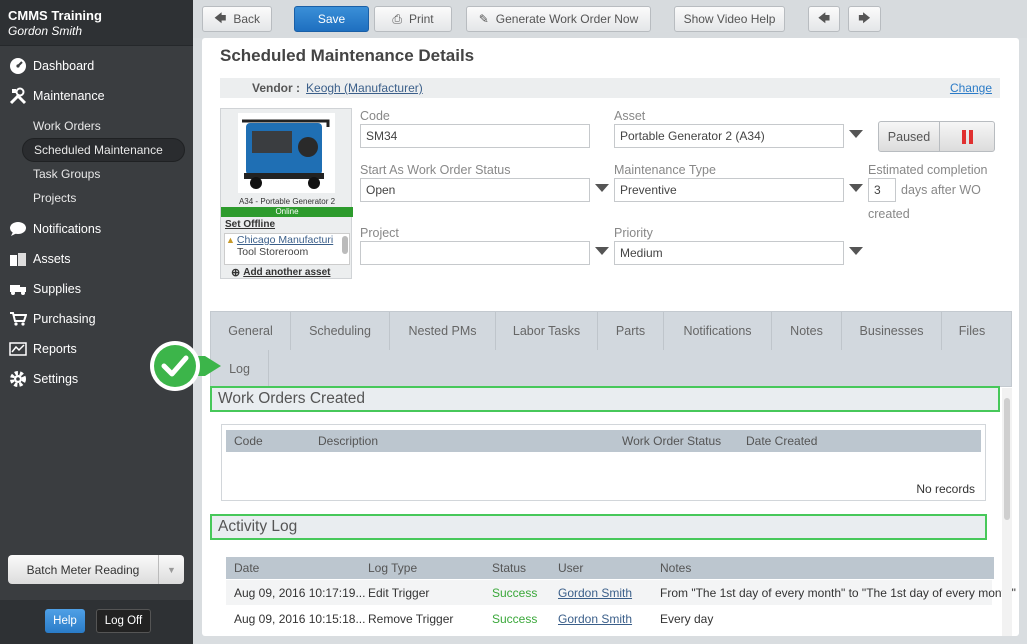  What do you see at coordinates (96, 319) in the screenshot?
I see `sidebar-item-purchasing: Purchasing` at bounding box center [96, 319].